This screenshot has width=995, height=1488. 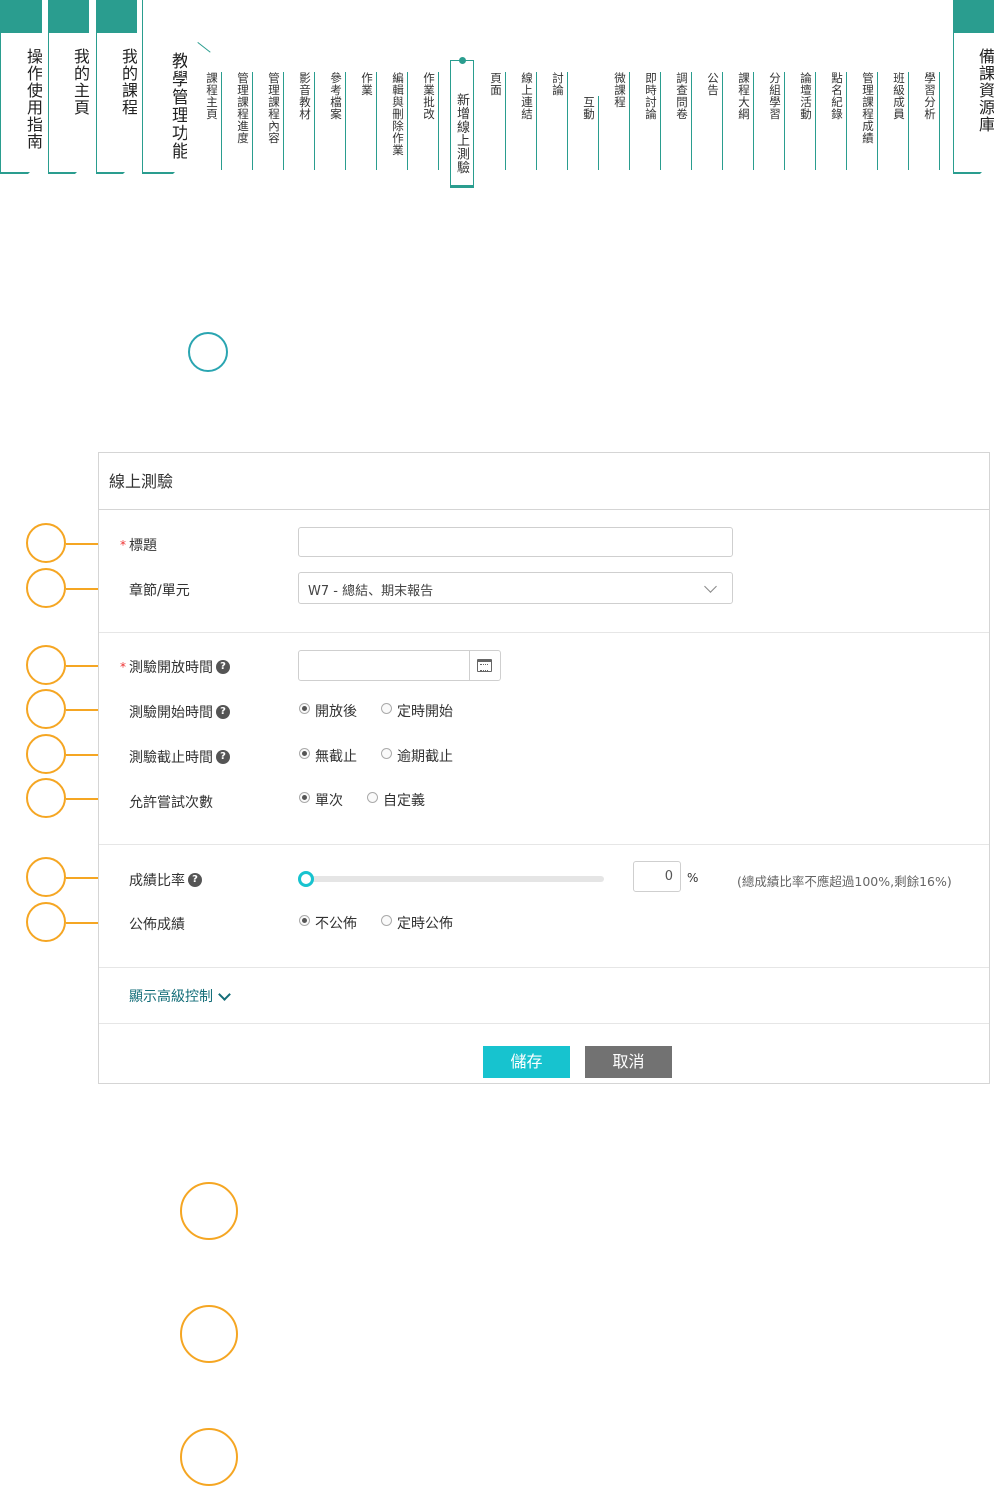 I want to click on nav-tab-home: 我的主頁, so click(x=68, y=87).